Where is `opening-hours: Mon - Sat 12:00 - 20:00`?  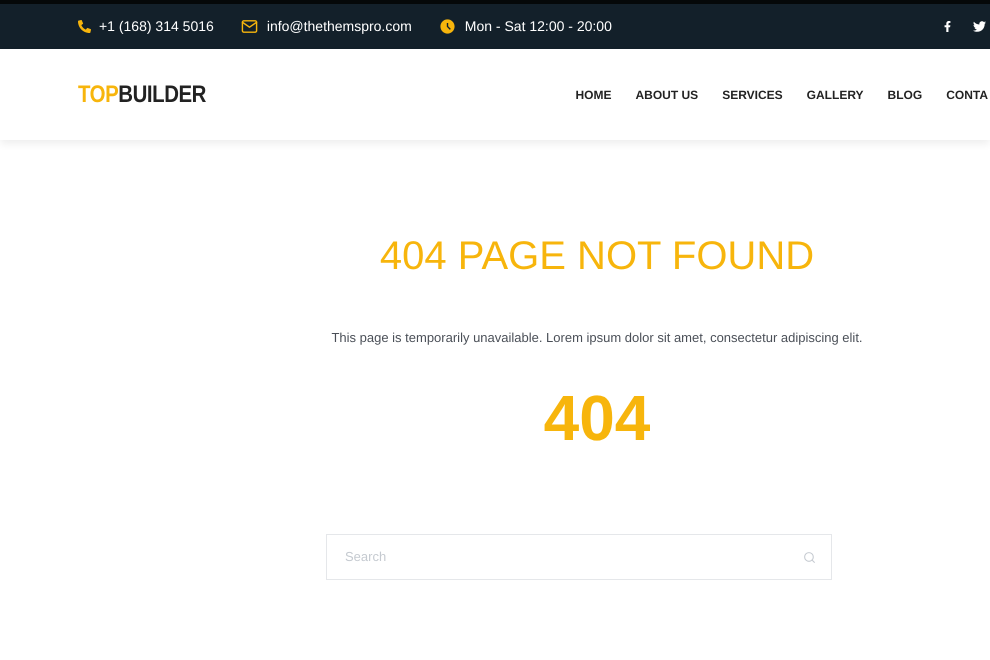 opening-hours: Mon - Sat 12:00 - 20:00 is located at coordinates (538, 26).